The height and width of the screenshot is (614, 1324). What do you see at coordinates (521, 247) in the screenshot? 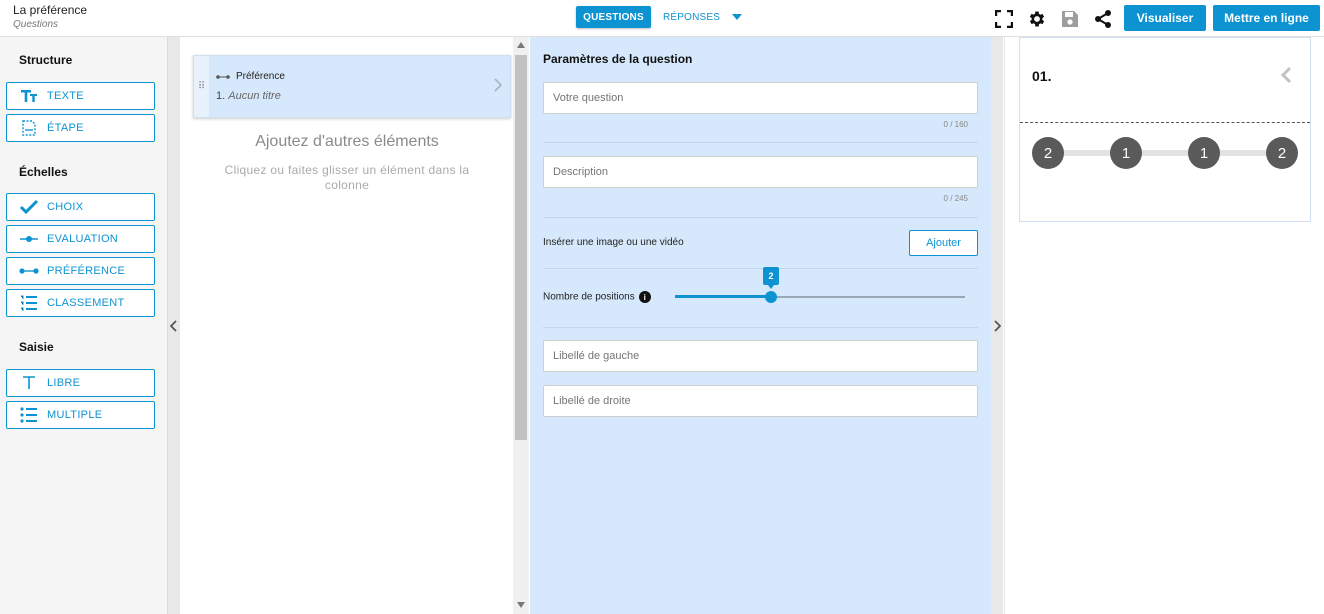
I see `scrollbar-thumb` at bounding box center [521, 247].